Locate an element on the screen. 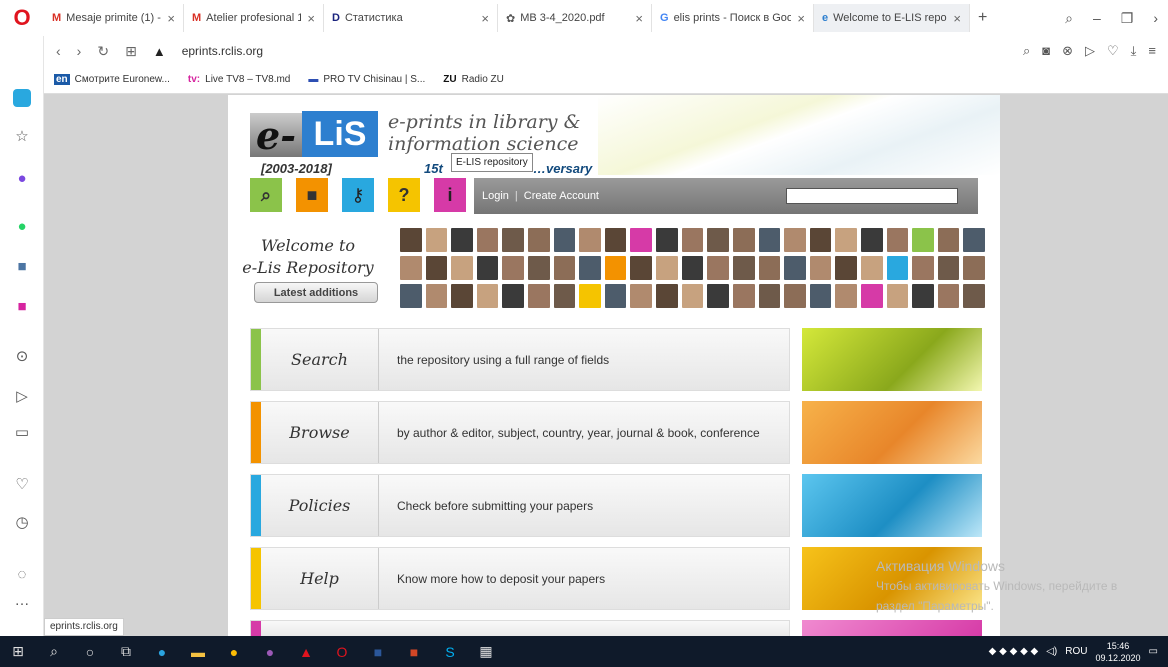 This screenshot has height=667, width=1168. warning-icon: ▲ is located at coordinates (159, 51).